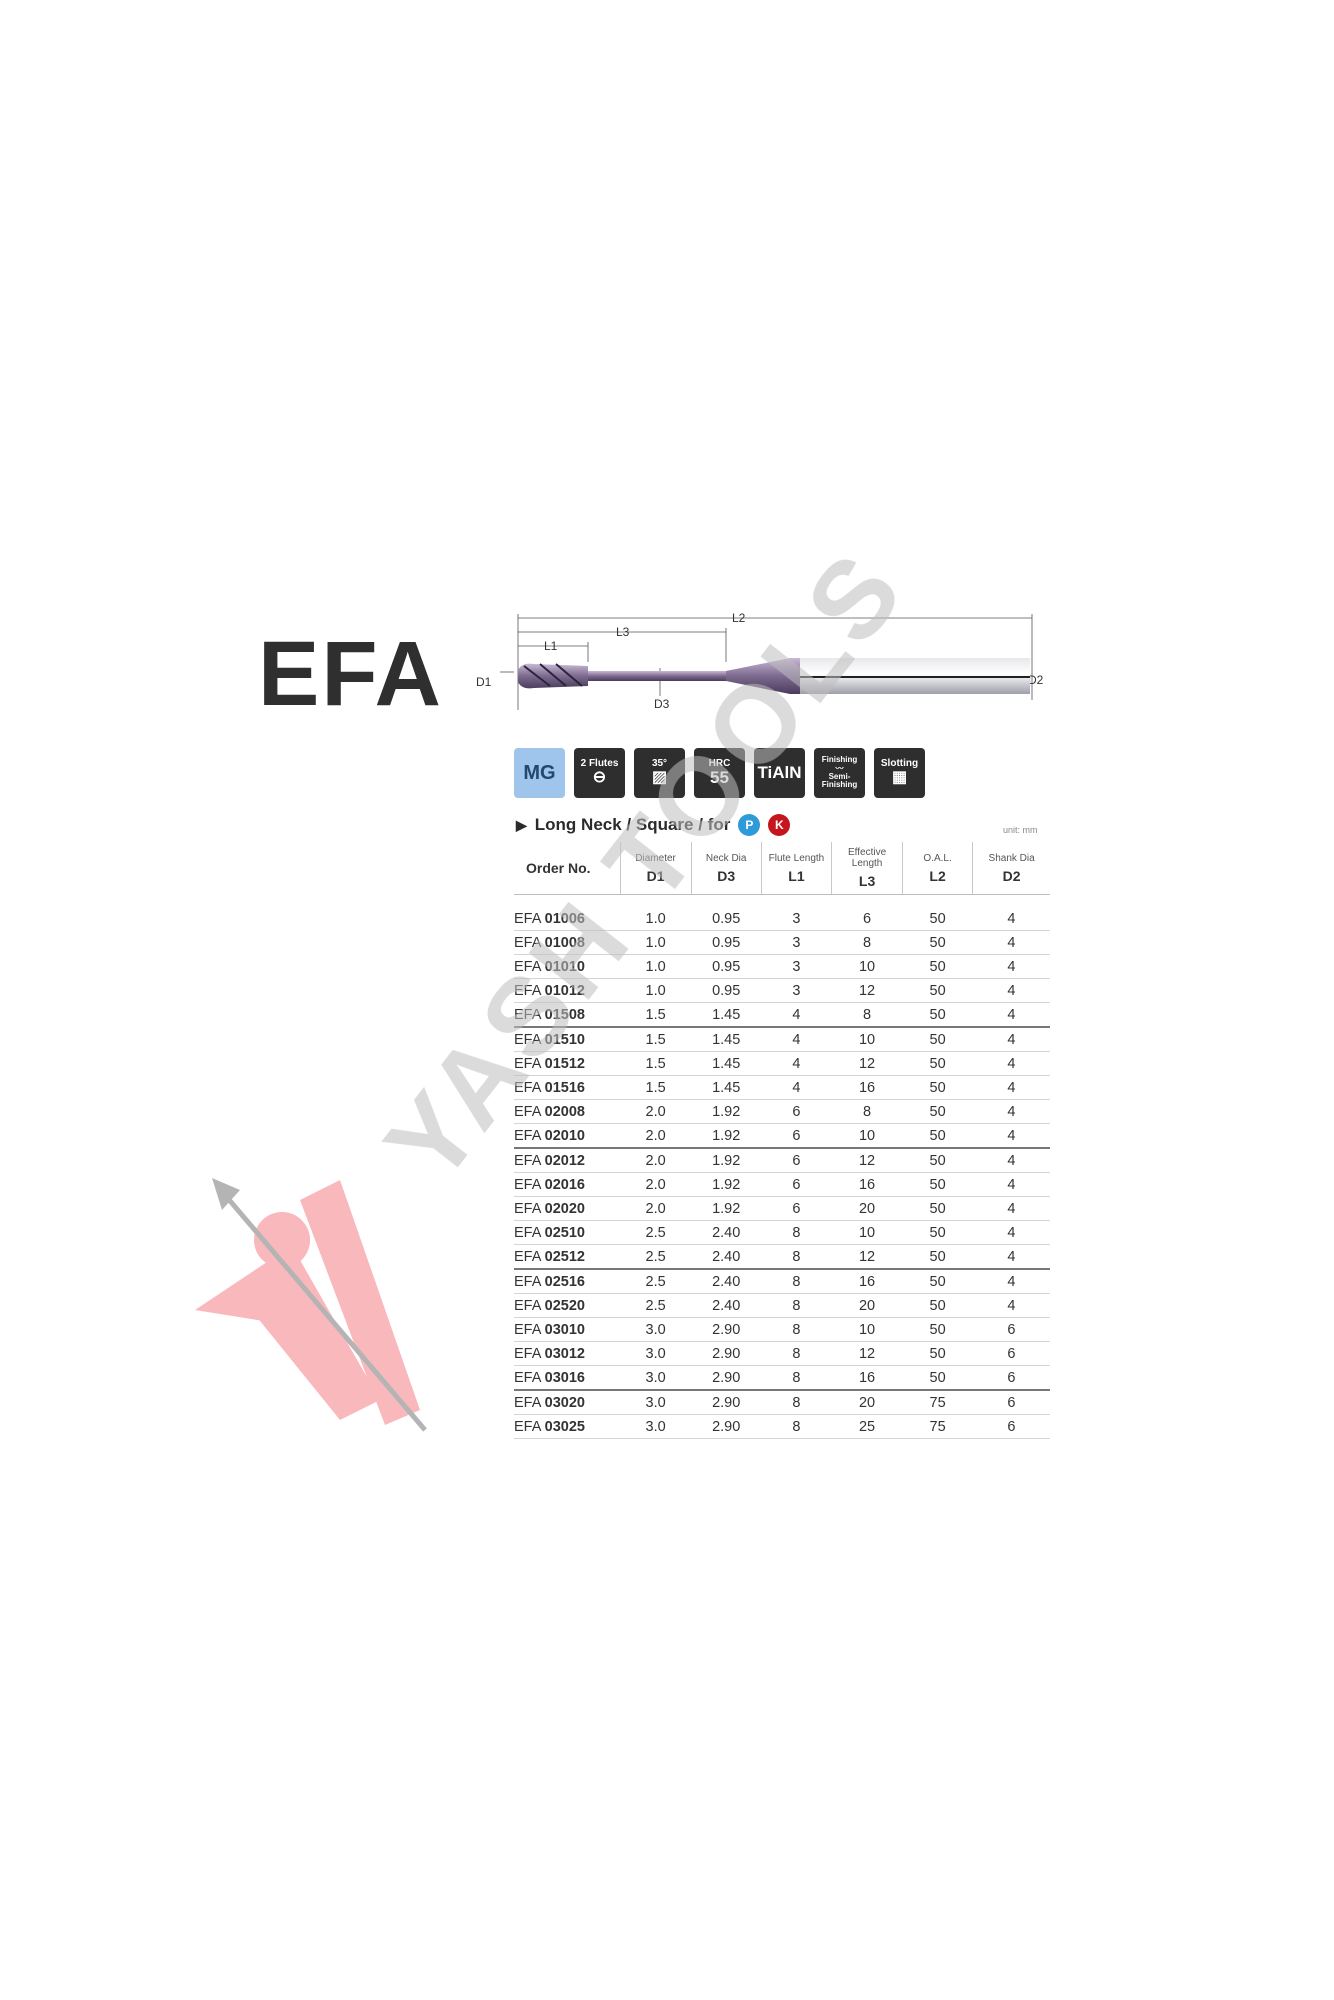 Image resolution: width=1334 pixels, height=2000 pixels. Describe the element at coordinates (632, 824) in the screenshot. I see `subtitle-text: Long Neck / Square / for` at that location.